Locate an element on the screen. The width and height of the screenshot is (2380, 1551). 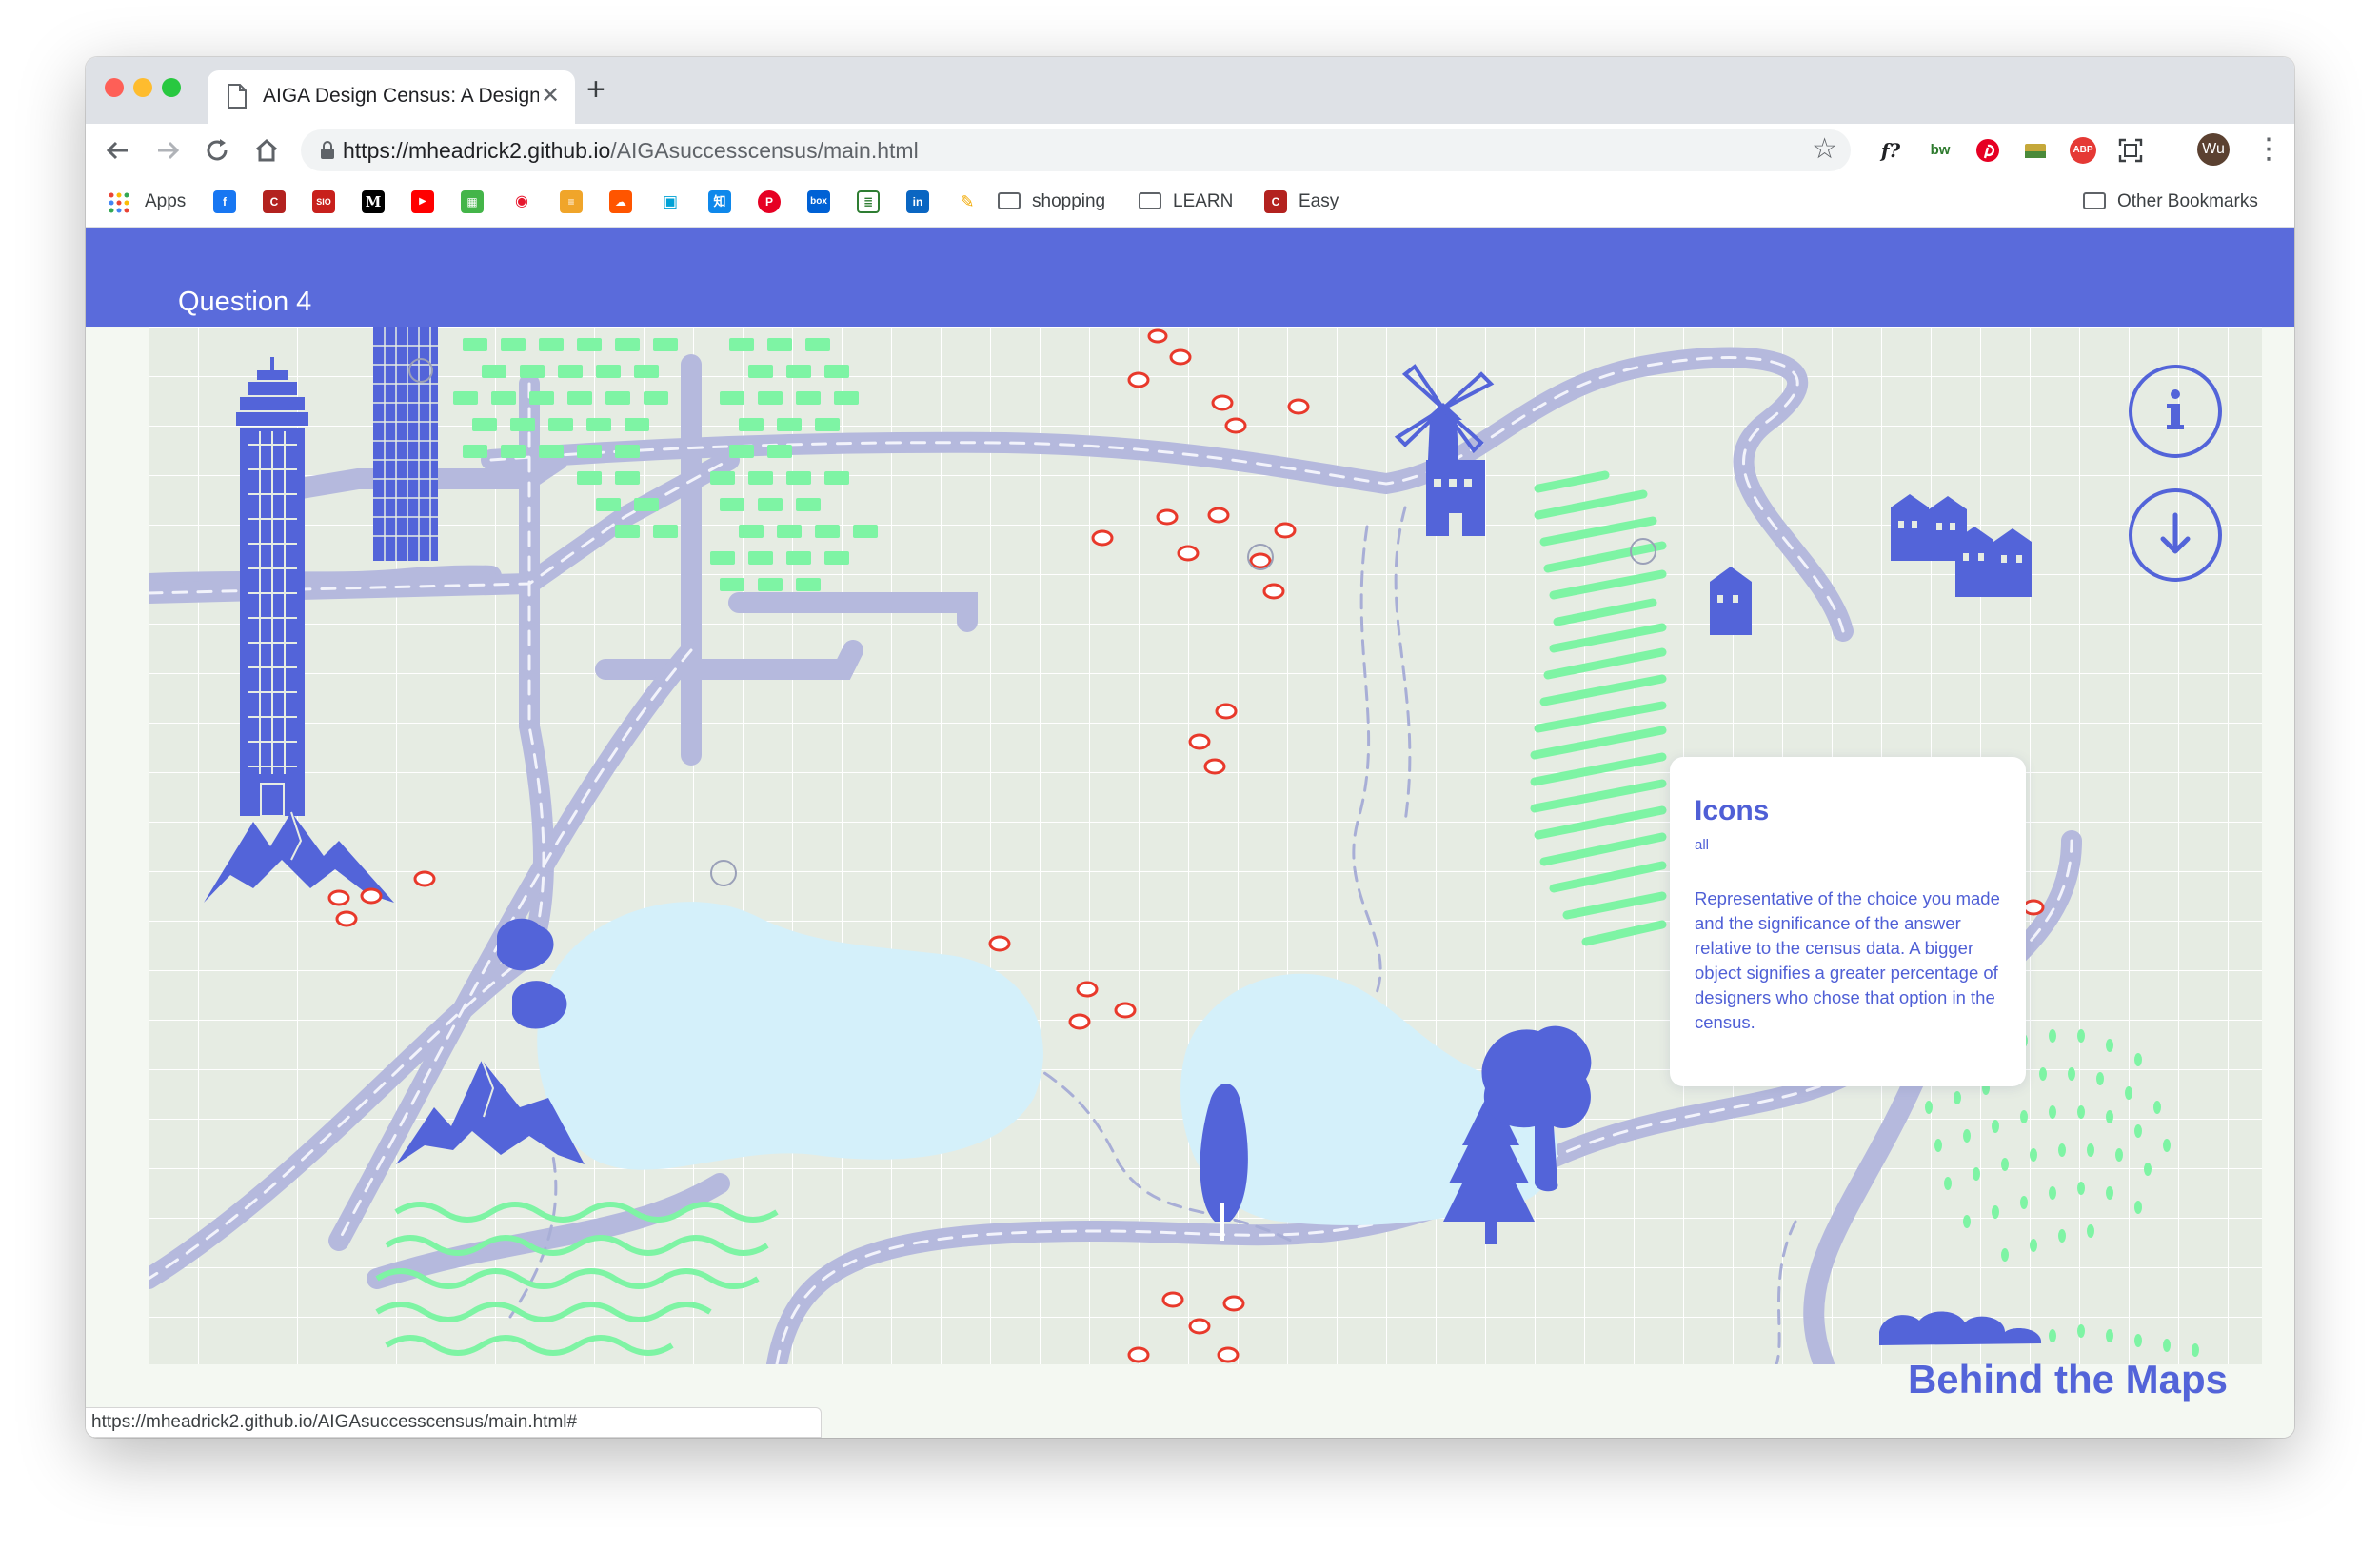
bookmark-apps: Apps is located at coordinates (165, 201).